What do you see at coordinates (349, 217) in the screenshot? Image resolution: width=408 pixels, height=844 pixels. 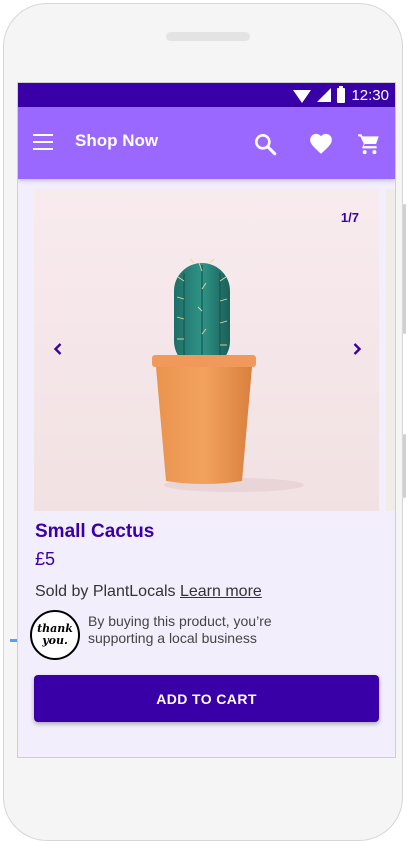 I see `image-counter: 1/7` at bounding box center [349, 217].